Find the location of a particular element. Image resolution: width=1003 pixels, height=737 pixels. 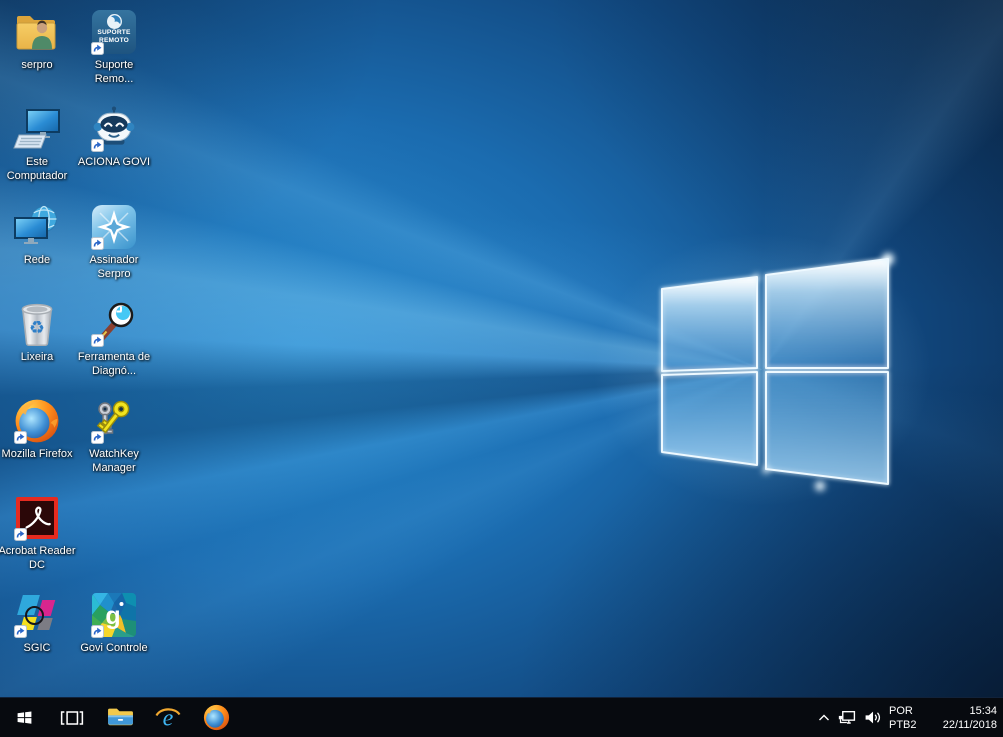

desktop-icon-este-computador: Este Computador is located at coordinates (38, 151).